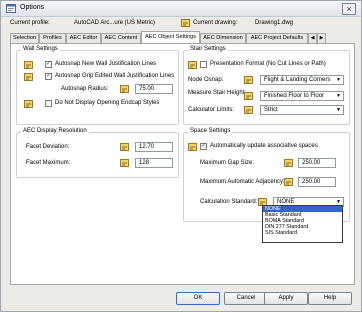 The image size is (362, 312). Describe the element at coordinates (48, 103) in the screenshot. I see `no-endcap-checkbox` at that location.